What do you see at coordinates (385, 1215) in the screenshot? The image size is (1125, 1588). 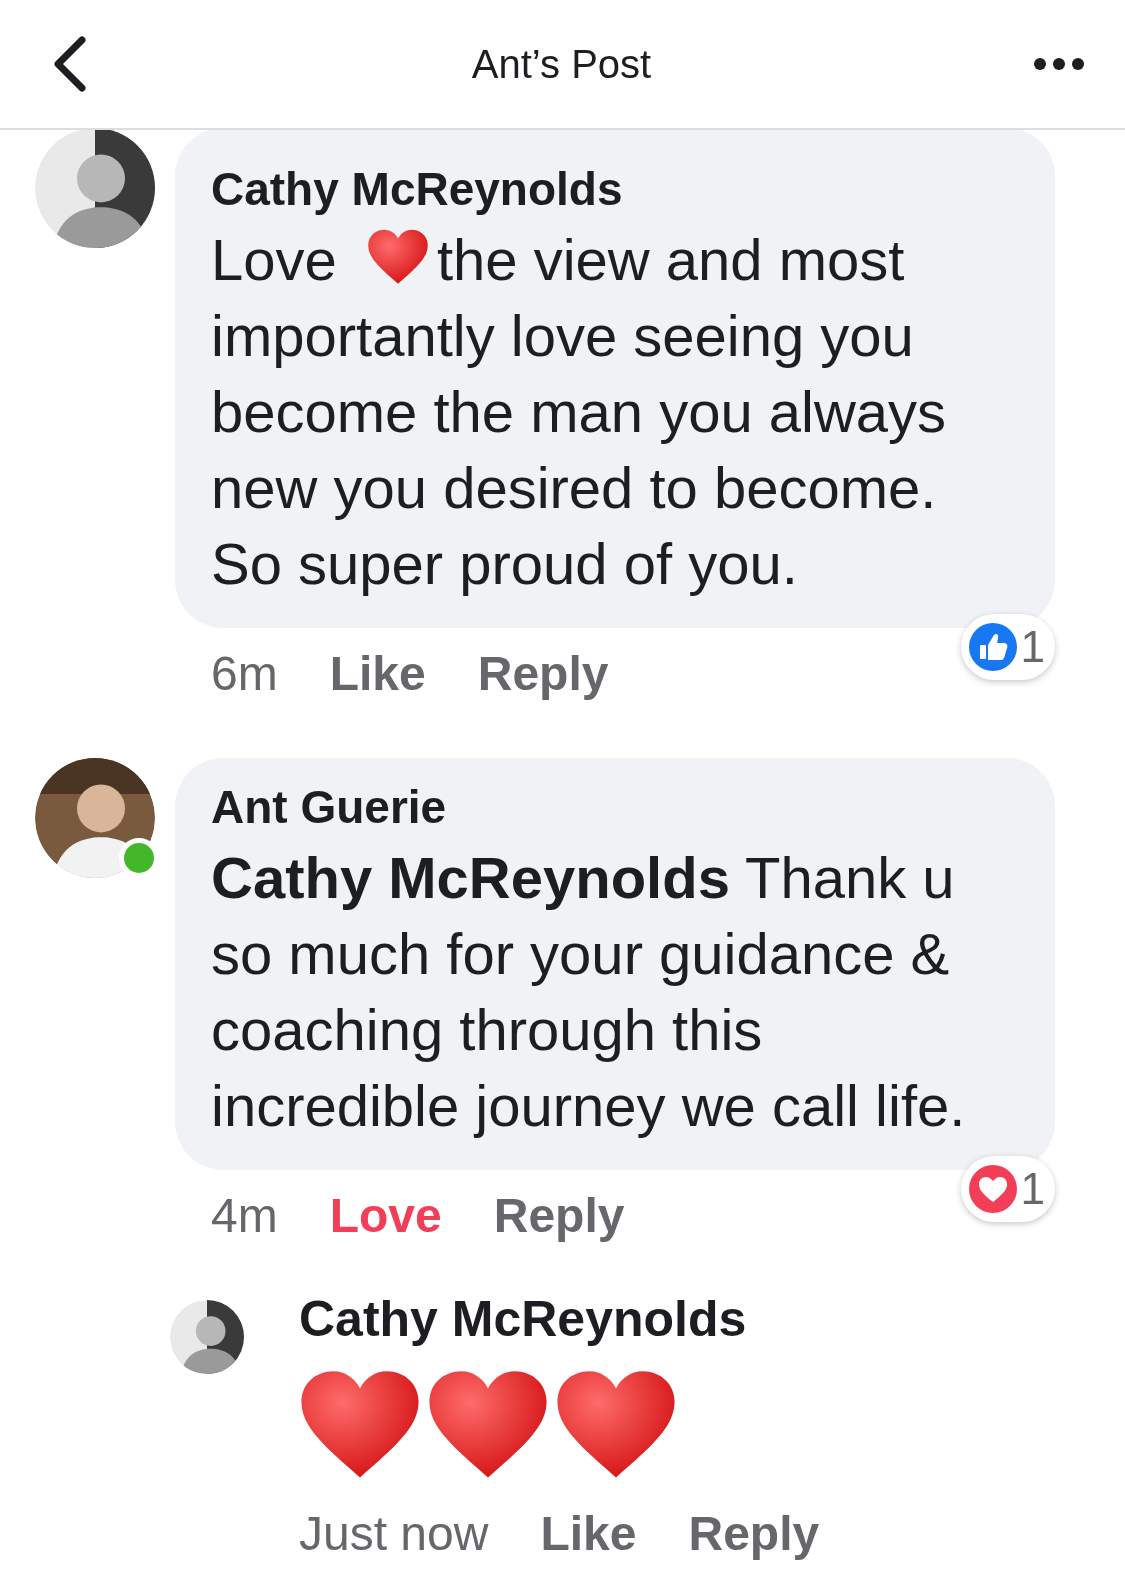 I see `reaction-link: Love` at bounding box center [385, 1215].